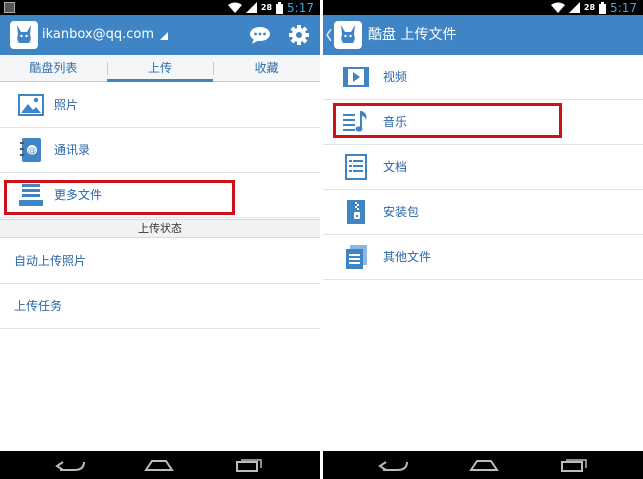 This screenshot has width=643, height=479. I want to click on list-item-auto-upload-photos: 自动上传照片, so click(160, 261).